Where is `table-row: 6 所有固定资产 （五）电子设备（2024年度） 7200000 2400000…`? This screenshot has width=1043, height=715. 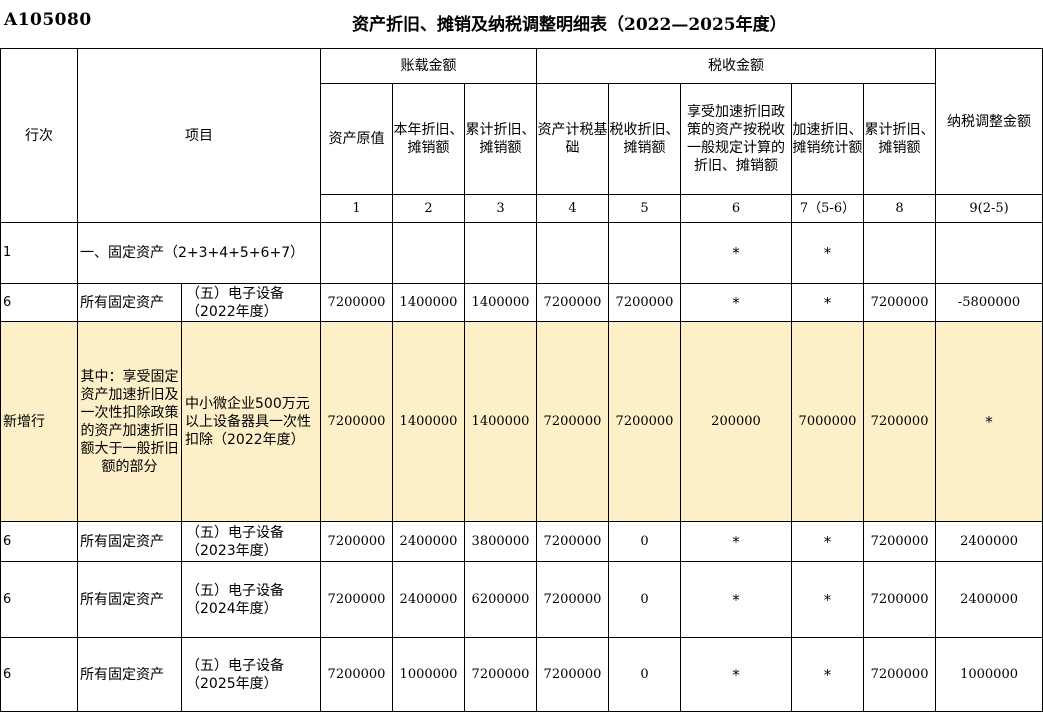 table-row: 6 所有固定资产 （五）电子设备（2024年度） 7200000 2400000… is located at coordinates (521, 599).